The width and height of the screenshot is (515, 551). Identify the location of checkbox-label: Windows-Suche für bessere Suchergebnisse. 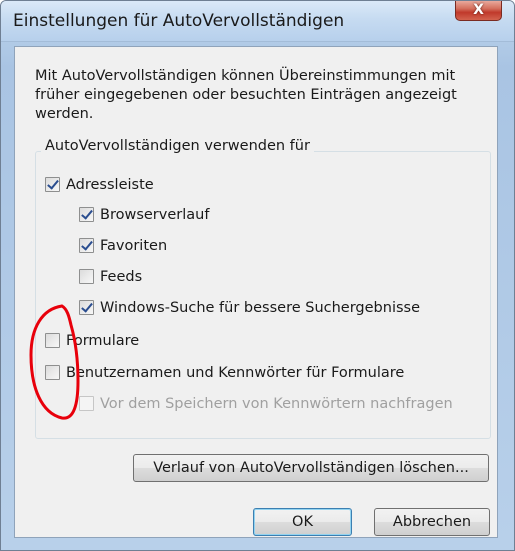
(260, 308).